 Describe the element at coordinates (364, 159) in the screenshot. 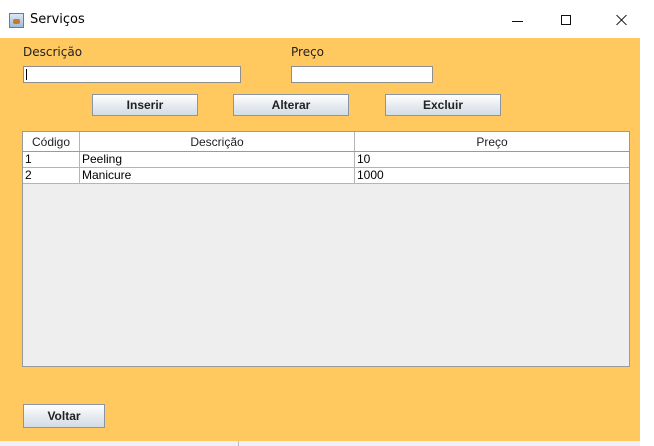

I see `cell-preco: 10` at that location.